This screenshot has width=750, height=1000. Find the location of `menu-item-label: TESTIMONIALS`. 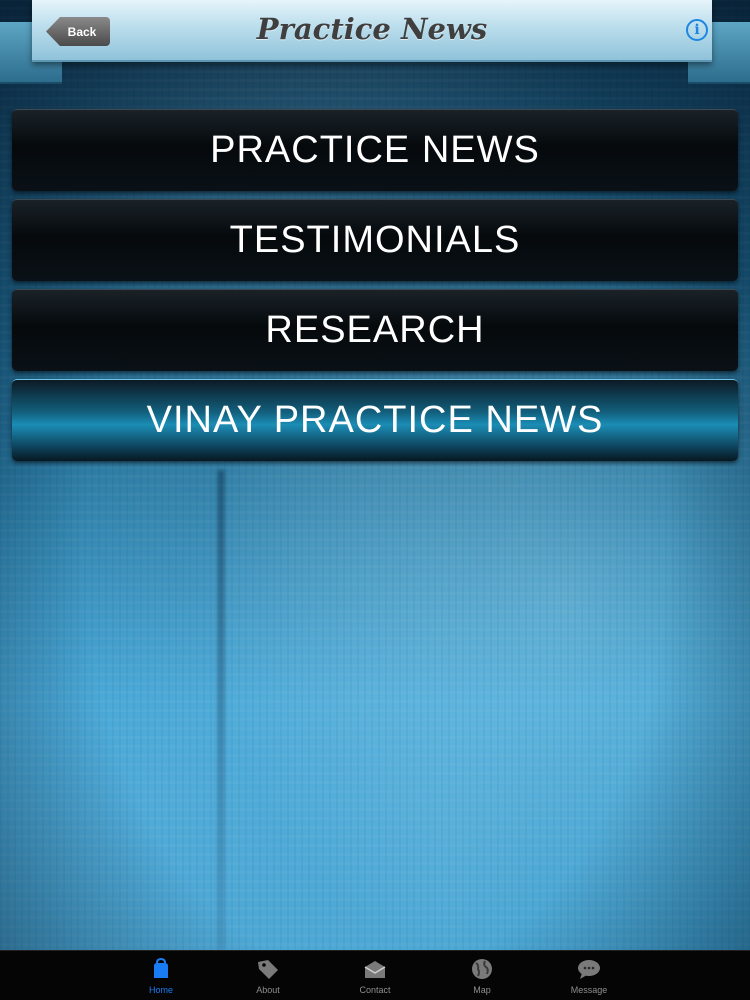

menu-item-label: TESTIMONIALS is located at coordinates (375, 240).